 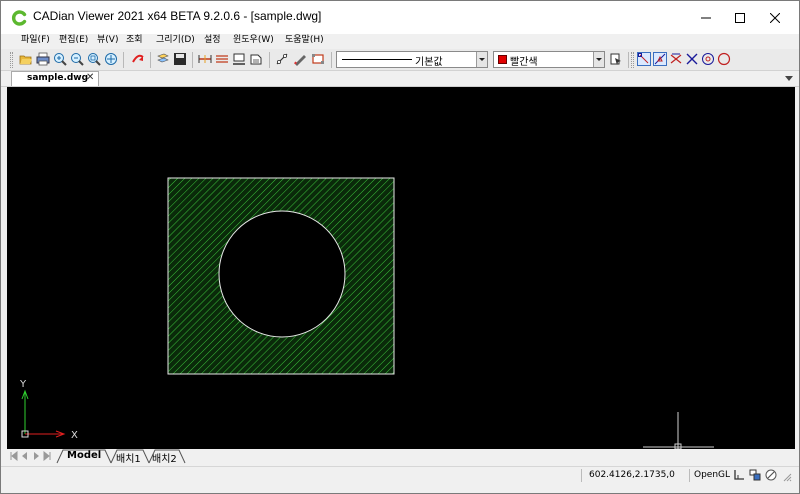 What do you see at coordinates (23, 384) in the screenshot?
I see `axis-y-label: Y` at bounding box center [23, 384].